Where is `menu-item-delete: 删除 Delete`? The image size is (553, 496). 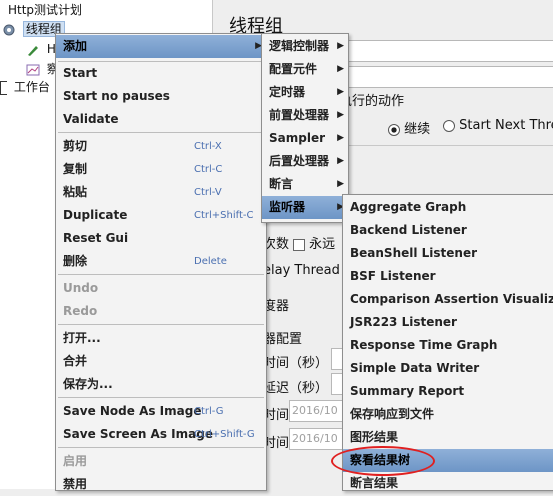
menu-item-delete: 删除 Delete is located at coordinates (161, 261).